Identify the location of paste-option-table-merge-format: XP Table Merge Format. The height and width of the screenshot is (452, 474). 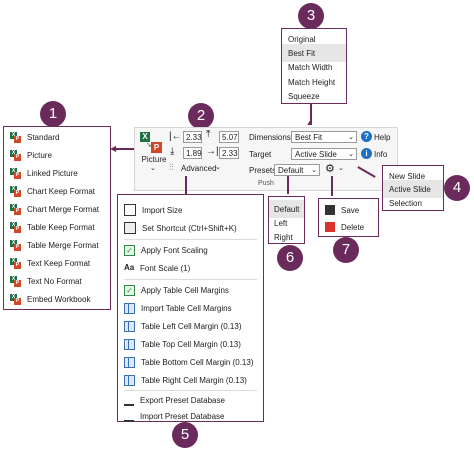
(57, 245).